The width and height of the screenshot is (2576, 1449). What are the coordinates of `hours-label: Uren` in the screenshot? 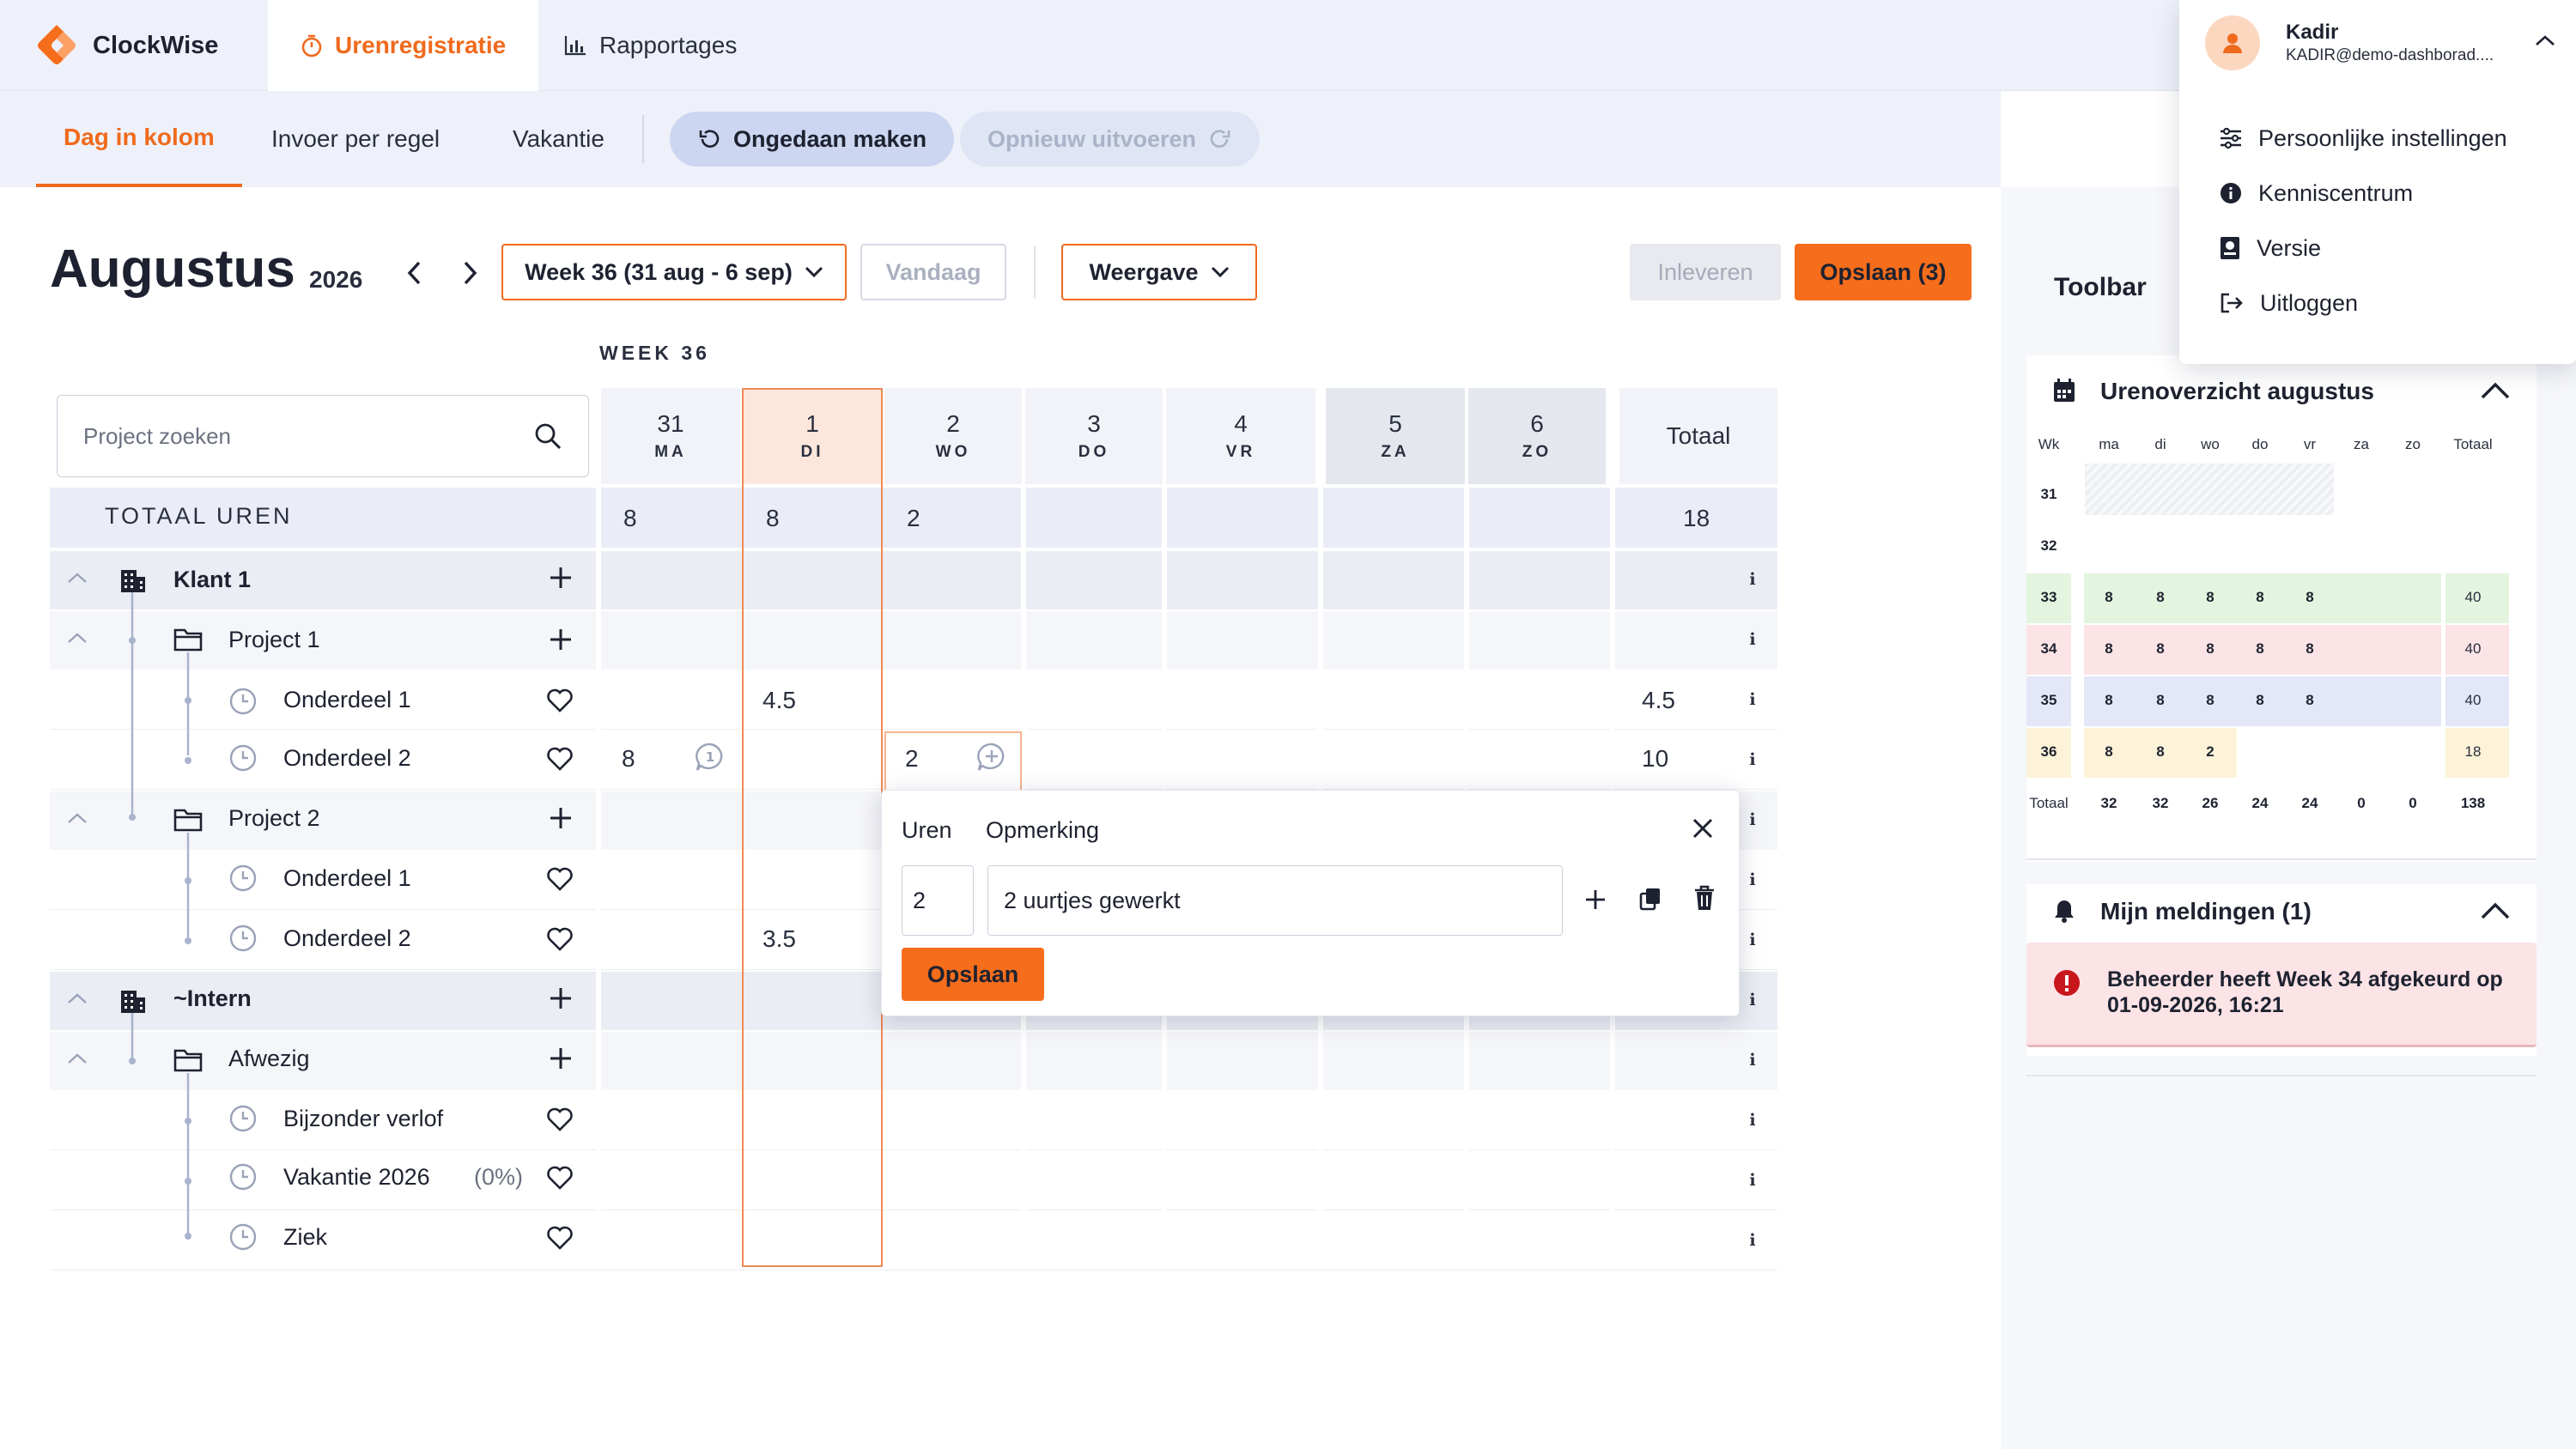 It's located at (927, 830).